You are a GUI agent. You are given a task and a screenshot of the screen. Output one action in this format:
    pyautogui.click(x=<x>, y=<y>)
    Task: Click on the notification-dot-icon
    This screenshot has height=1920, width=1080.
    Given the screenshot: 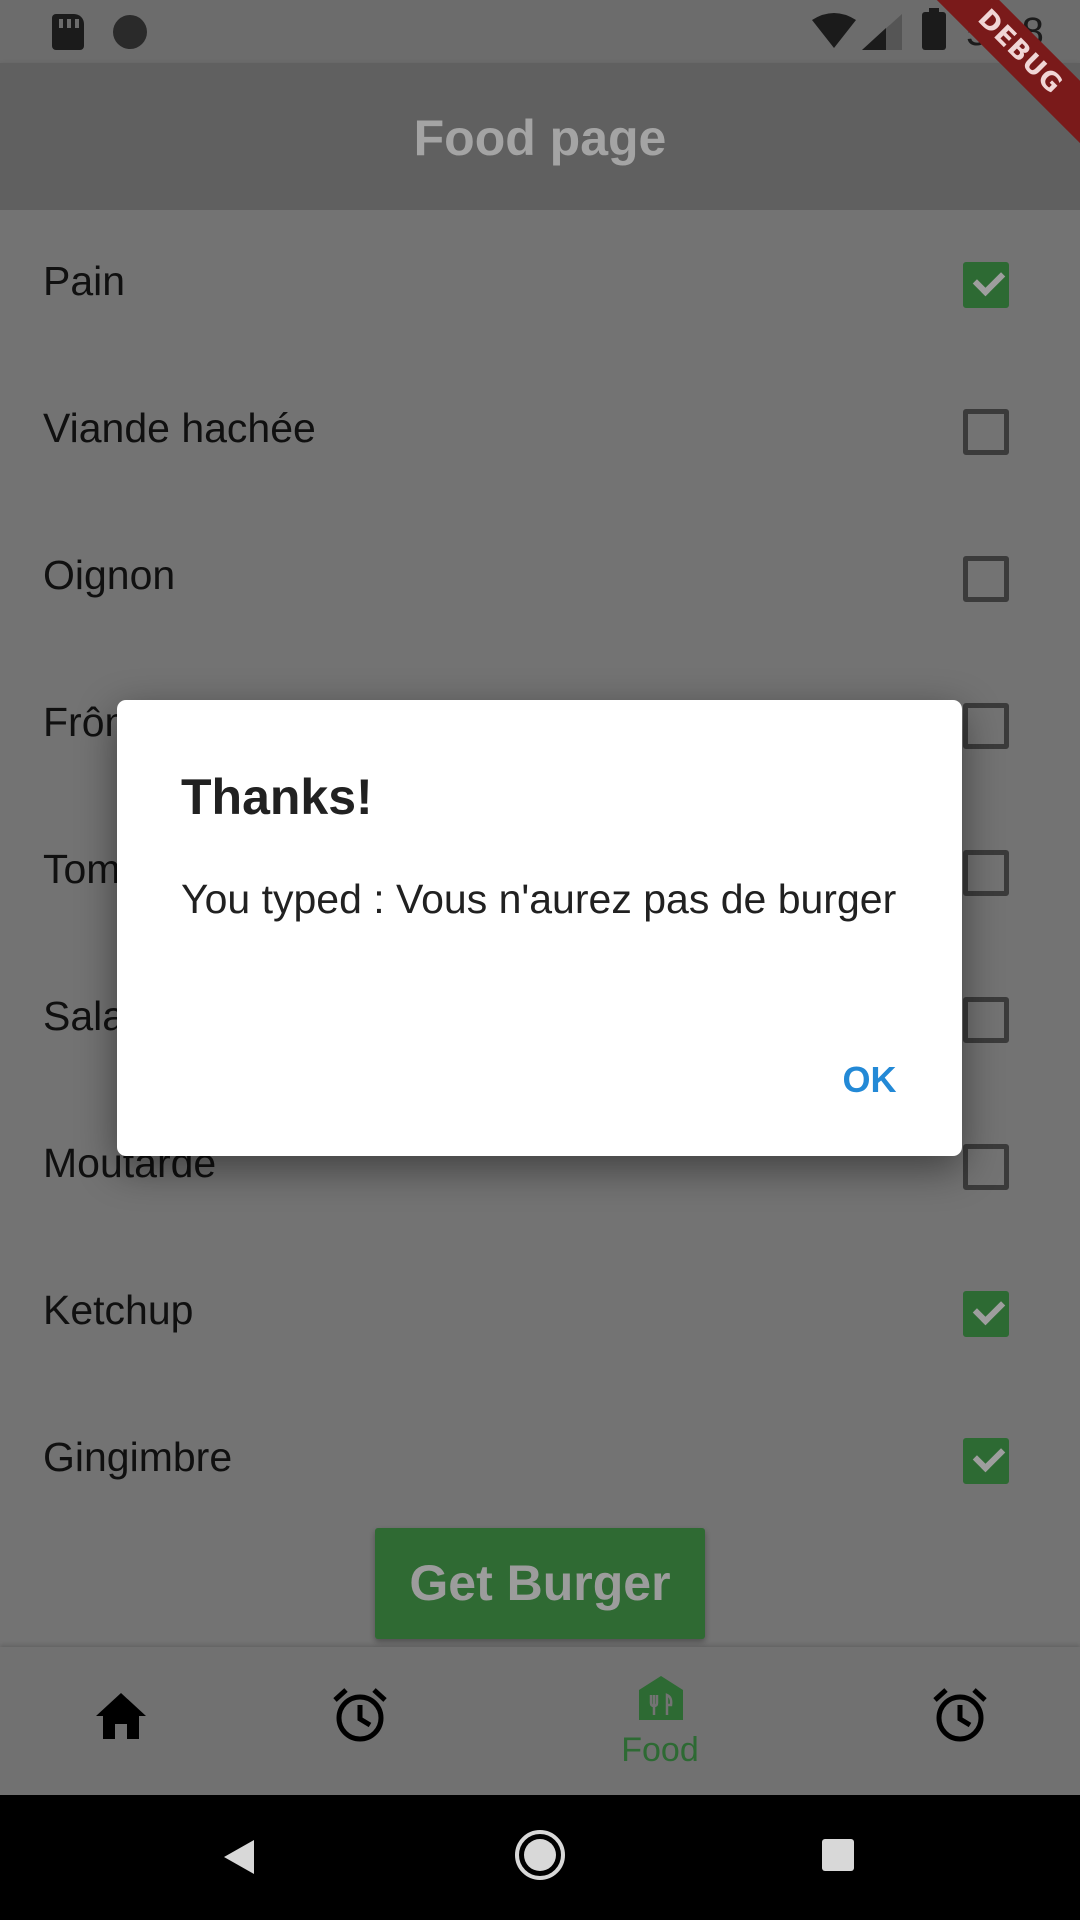 What is the action you would take?
    pyautogui.click(x=130, y=32)
    